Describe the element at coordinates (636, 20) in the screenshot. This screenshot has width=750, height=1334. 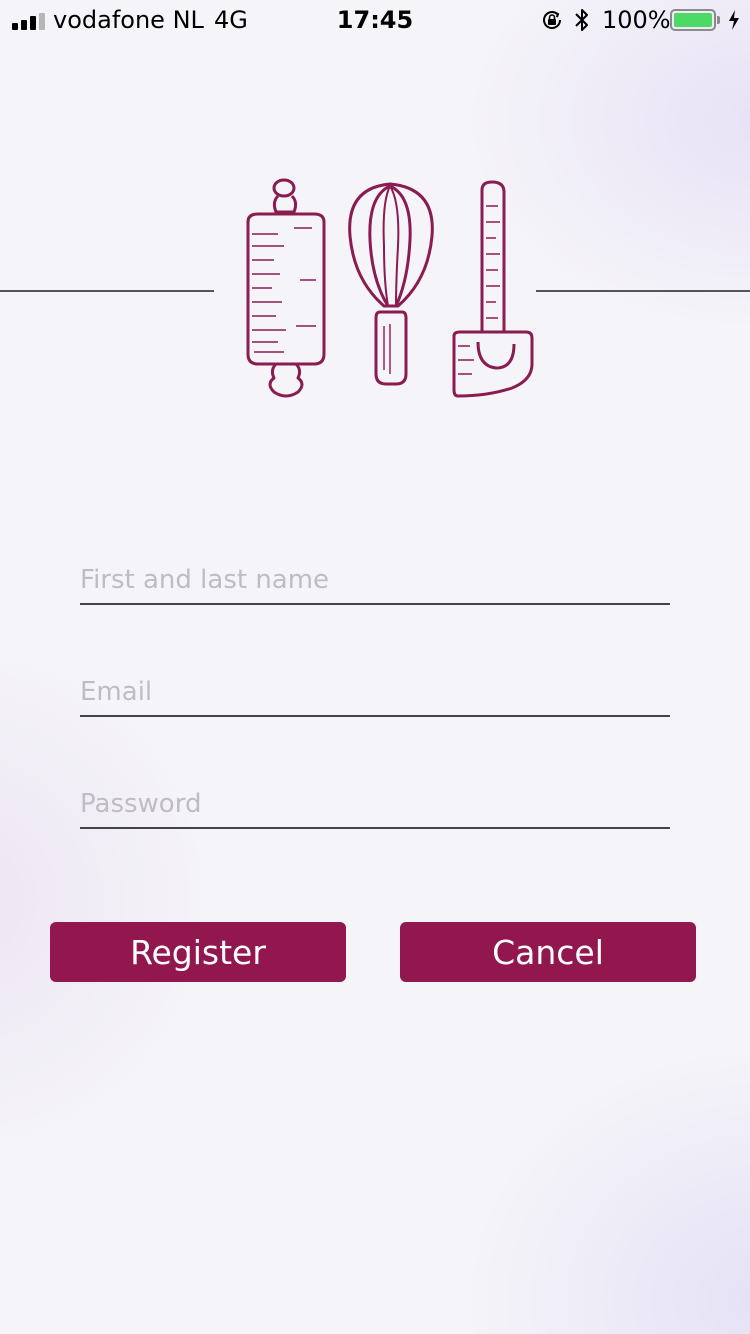
I see `battery-percent: 100%` at that location.